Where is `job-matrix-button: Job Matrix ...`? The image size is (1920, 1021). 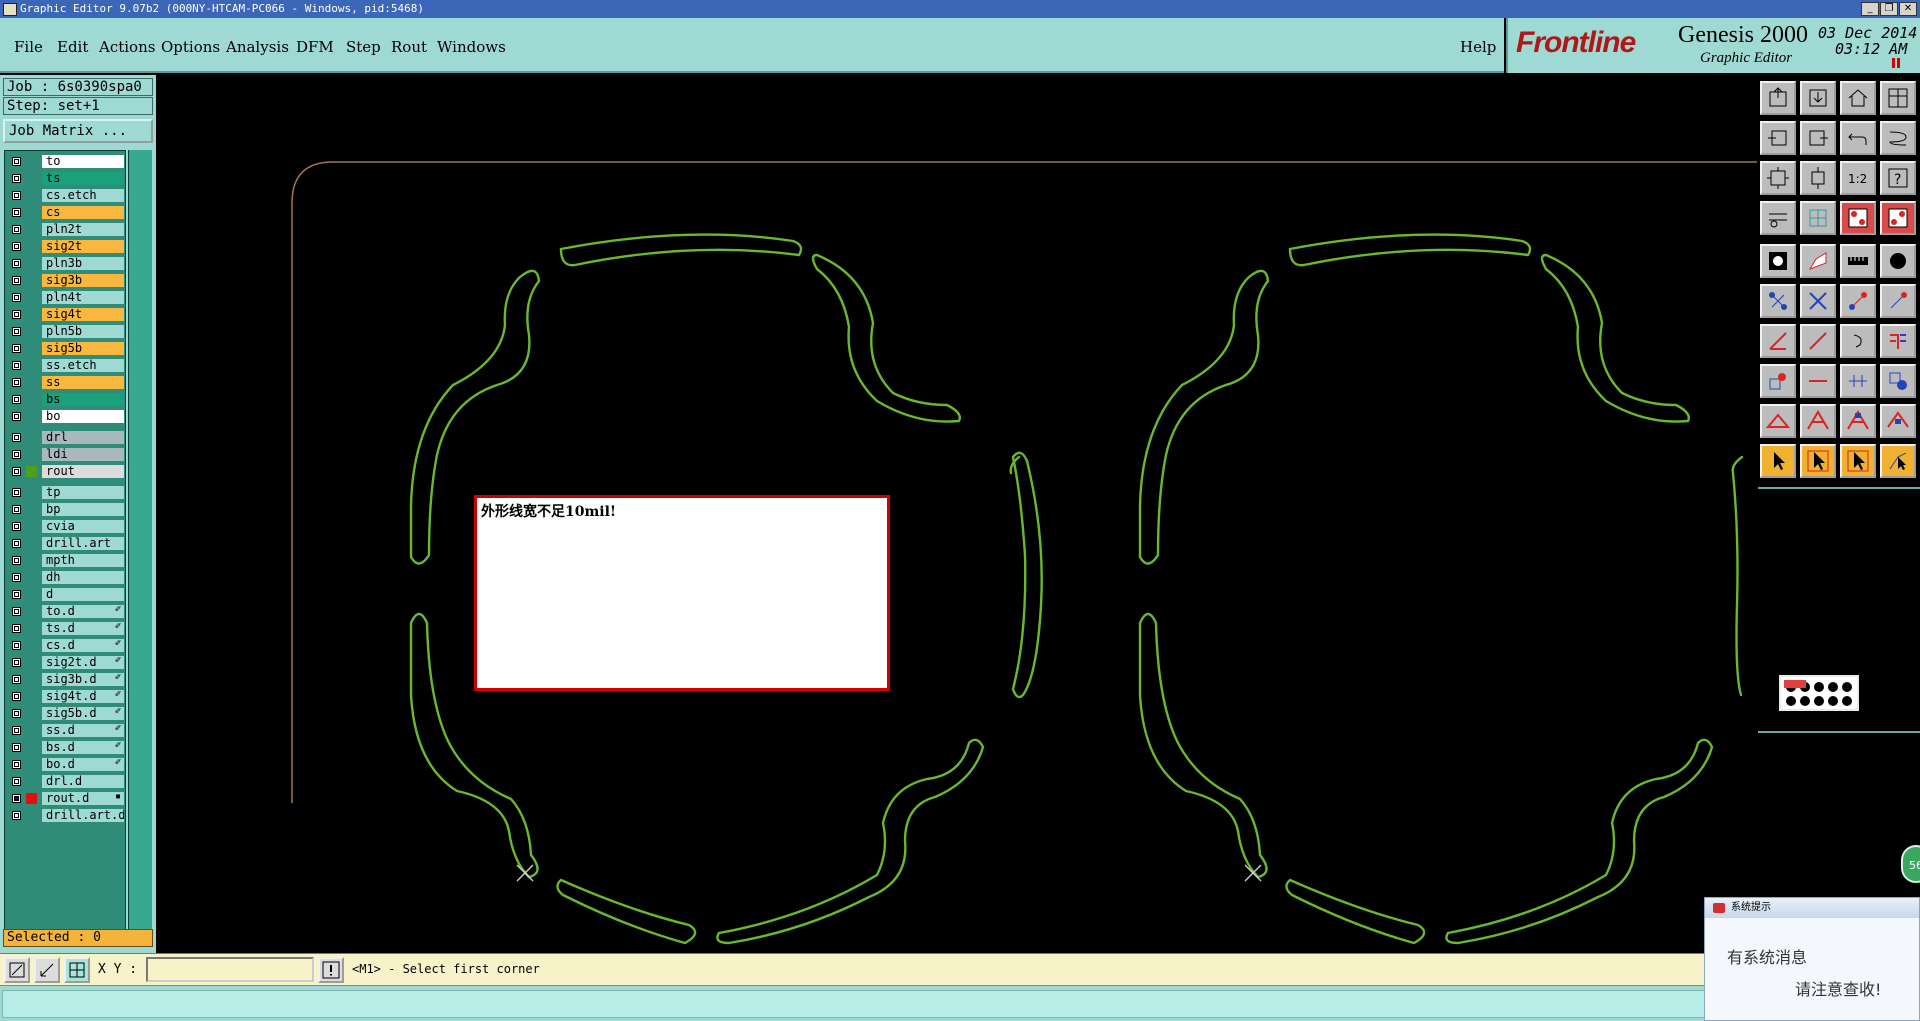 job-matrix-button: Job Matrix ... is located at coordinates (78, 131).